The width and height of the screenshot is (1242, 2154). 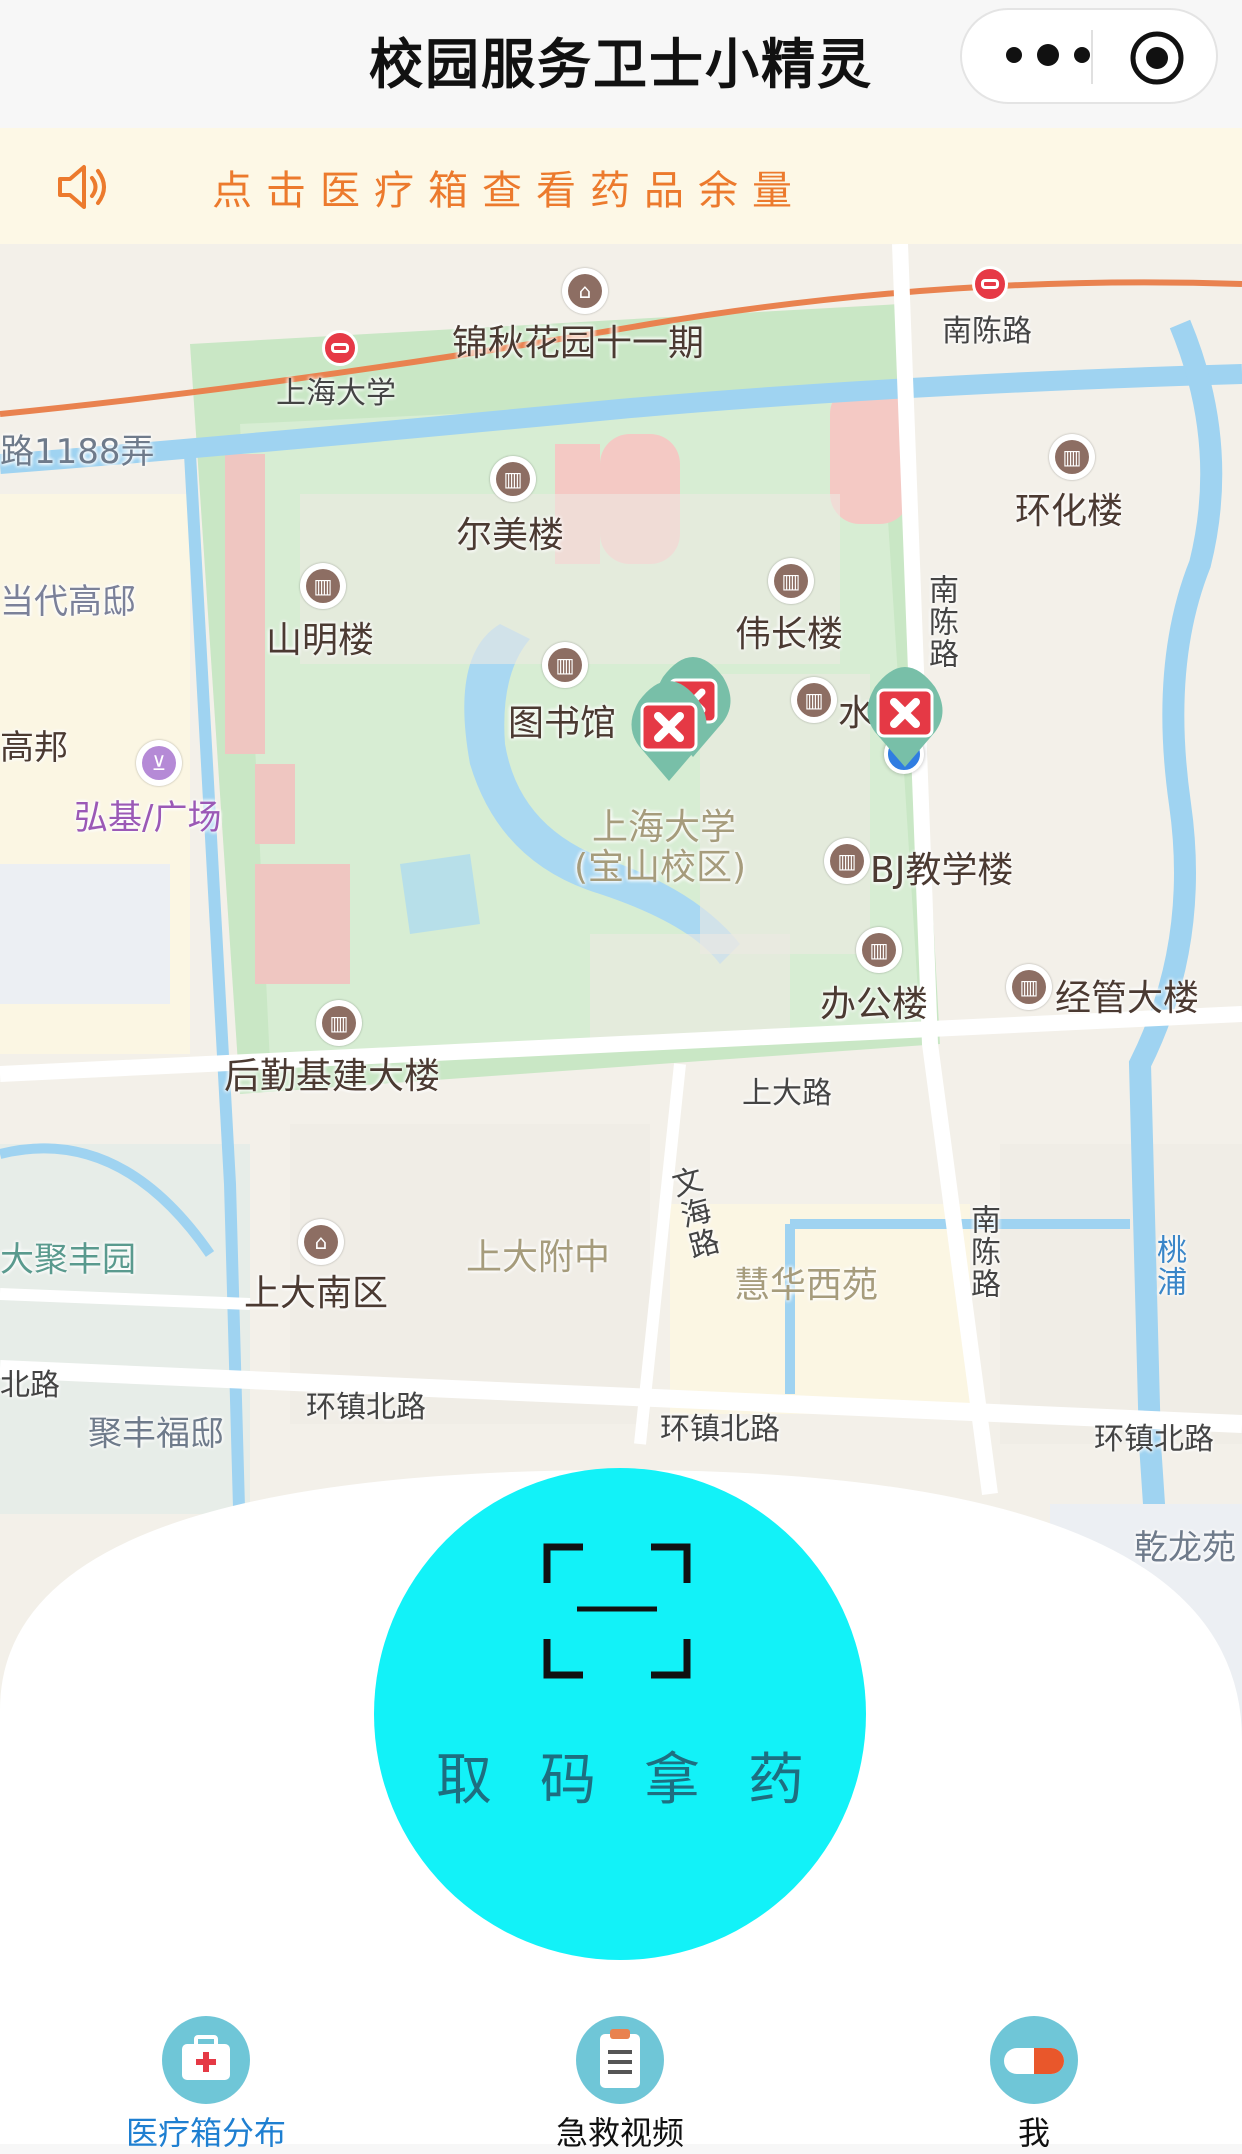 I want to click on tab-first-aid-videos: 急救视频, so click(x=620, y=2076).